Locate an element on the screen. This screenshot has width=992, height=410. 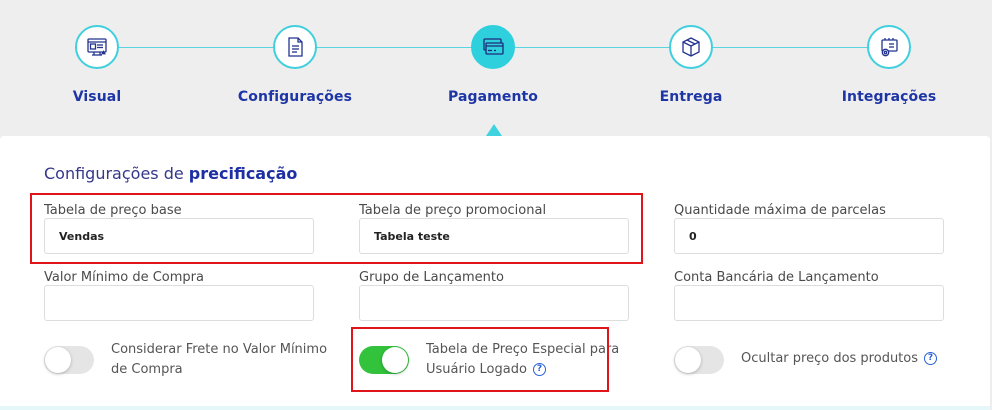
step-pagamento: Pagamento is located at coordinates (493, 65).